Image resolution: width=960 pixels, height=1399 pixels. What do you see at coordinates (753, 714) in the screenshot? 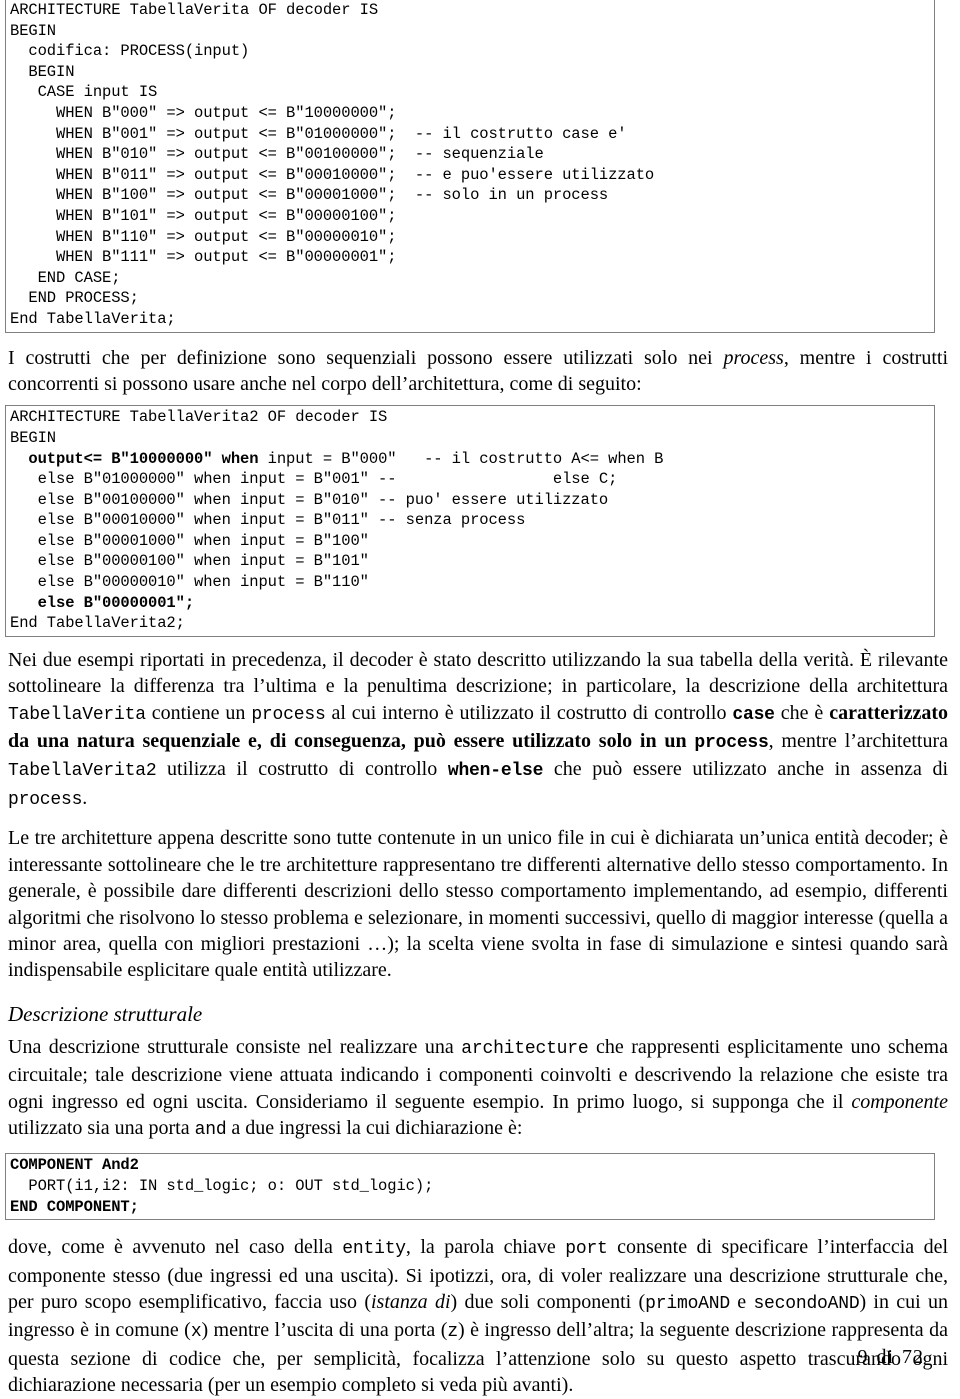
I see `text-run-mono-bold: case` at bounding box center [753, 714].